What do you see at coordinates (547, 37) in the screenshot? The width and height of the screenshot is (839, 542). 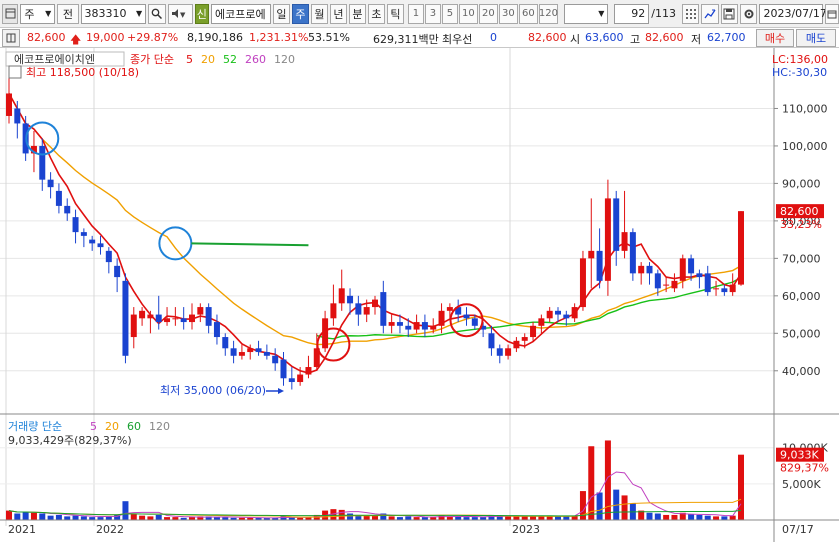 I see `last-price: 82,600` at bounding box center [547, 37].